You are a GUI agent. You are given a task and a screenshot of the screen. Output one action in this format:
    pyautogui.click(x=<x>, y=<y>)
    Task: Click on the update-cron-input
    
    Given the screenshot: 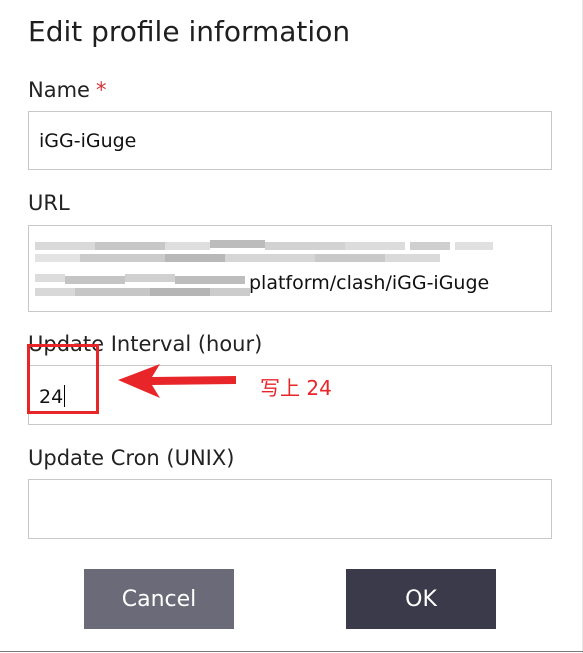 What is the action you would take?
    pyautogui.click(x=290, y=509)
    